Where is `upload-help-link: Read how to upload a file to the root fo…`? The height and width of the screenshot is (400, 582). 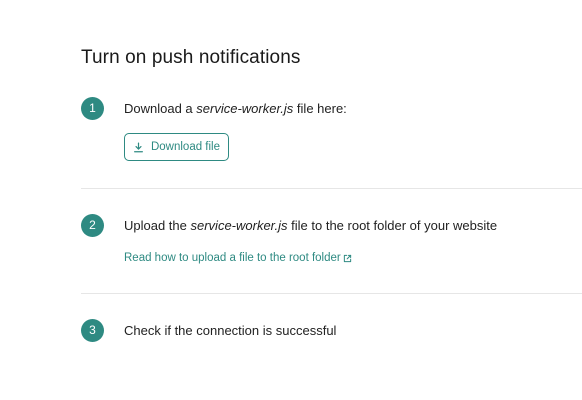
upload-help-link: Read how to upload a file to the root fo… is located at coordinates (238, 258).